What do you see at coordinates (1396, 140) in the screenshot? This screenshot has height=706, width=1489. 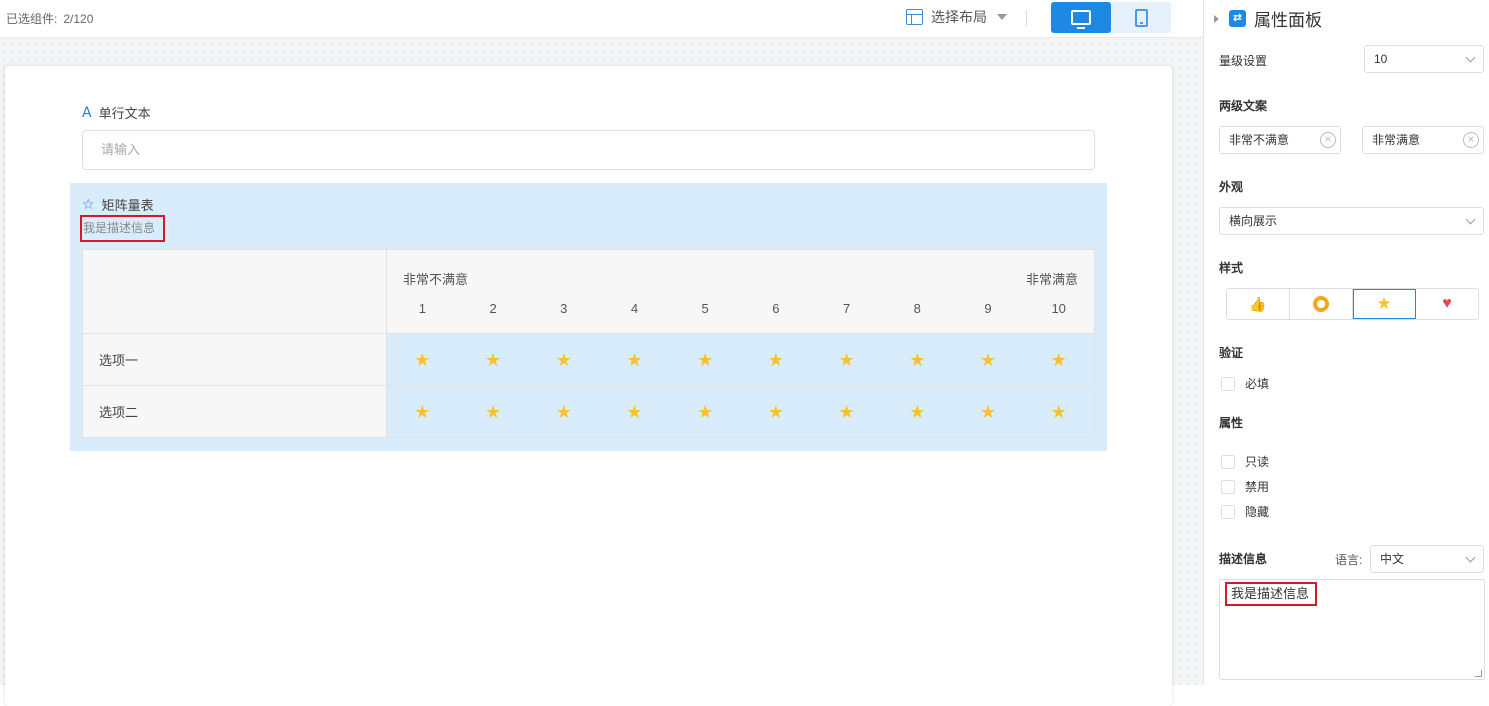 I see `high-text-value: 非常满意` at bounding box center [1396, 140].